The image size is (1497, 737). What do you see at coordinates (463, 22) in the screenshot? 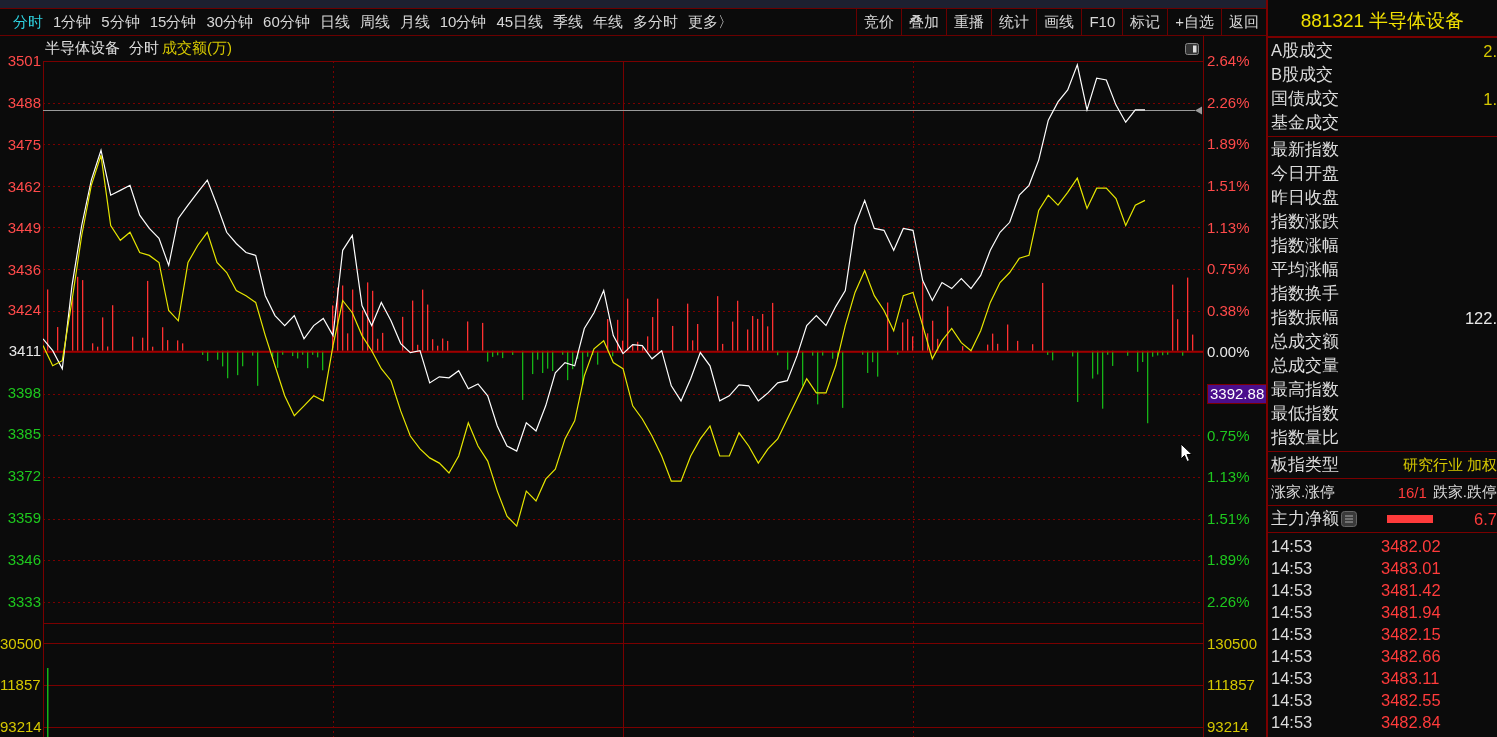
I see `period-tab: 10分钟` at bounding box center [463, 22].